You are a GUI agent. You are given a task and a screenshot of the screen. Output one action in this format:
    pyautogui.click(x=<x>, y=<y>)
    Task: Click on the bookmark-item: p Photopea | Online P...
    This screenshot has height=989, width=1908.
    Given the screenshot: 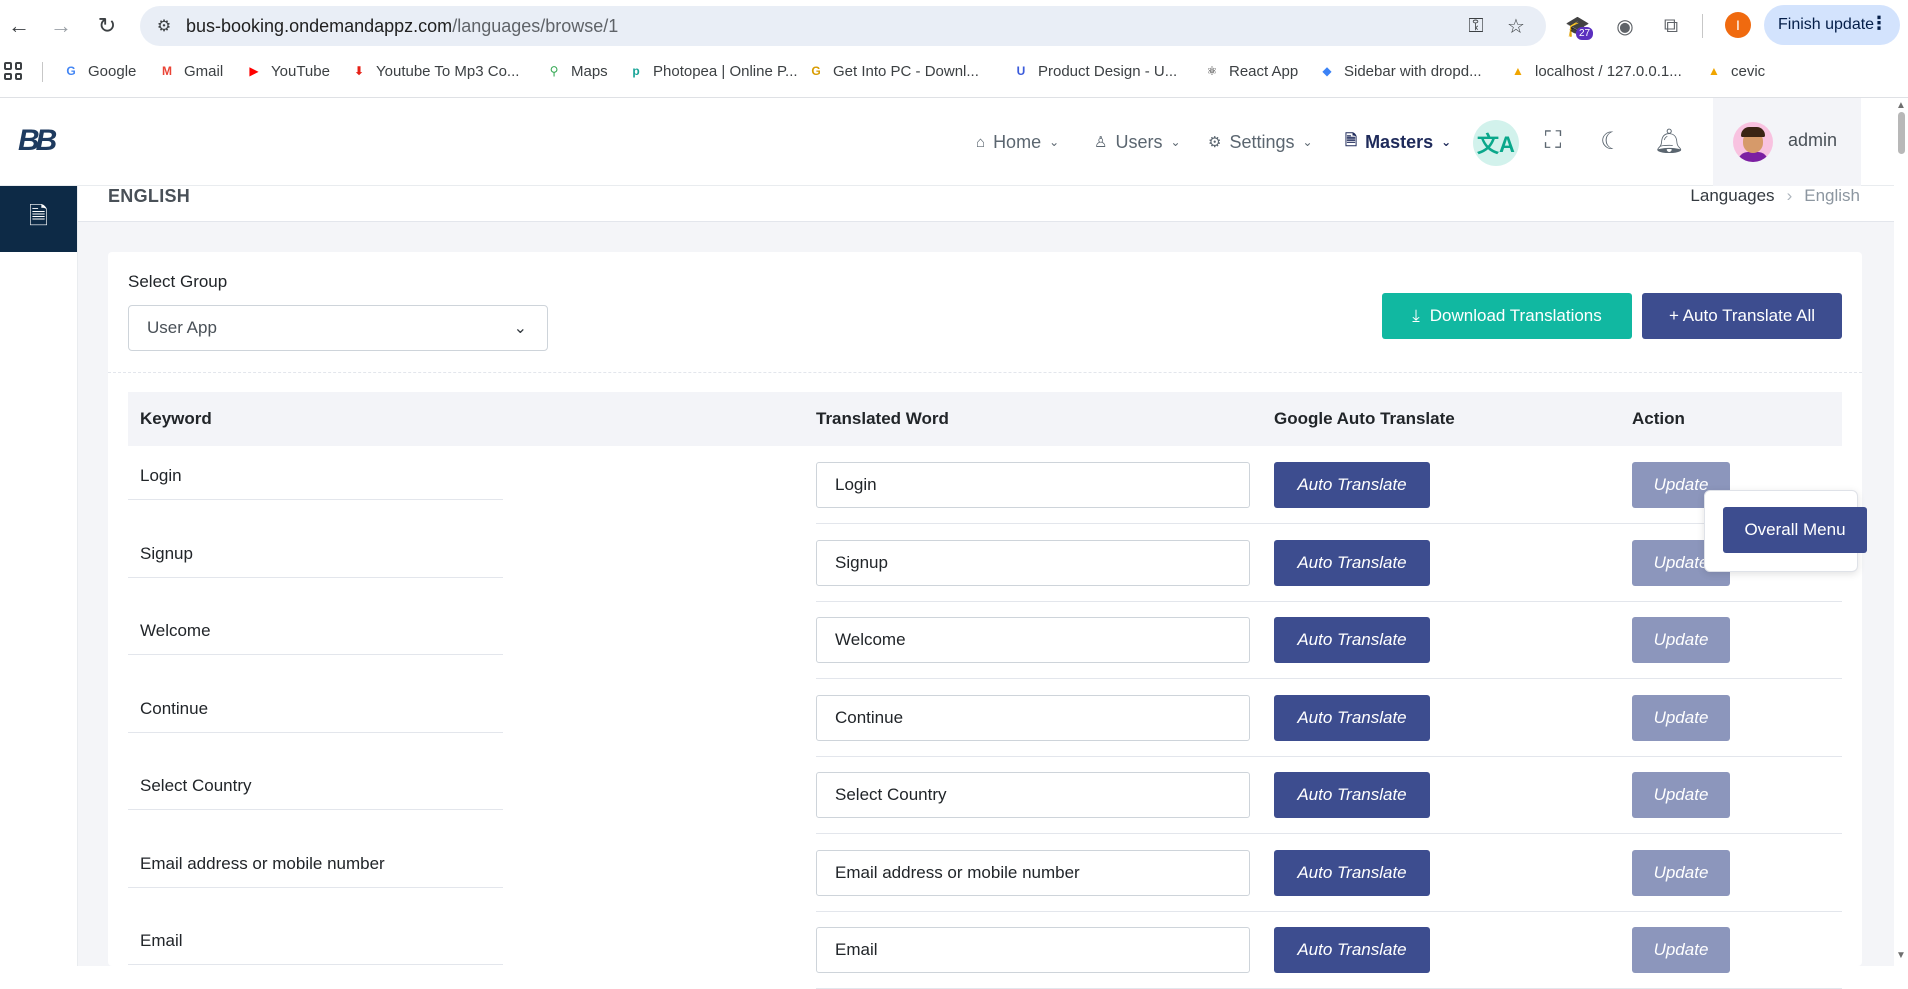 What is the action you would take?
    pyautogui.click(x=712, y=71)
    